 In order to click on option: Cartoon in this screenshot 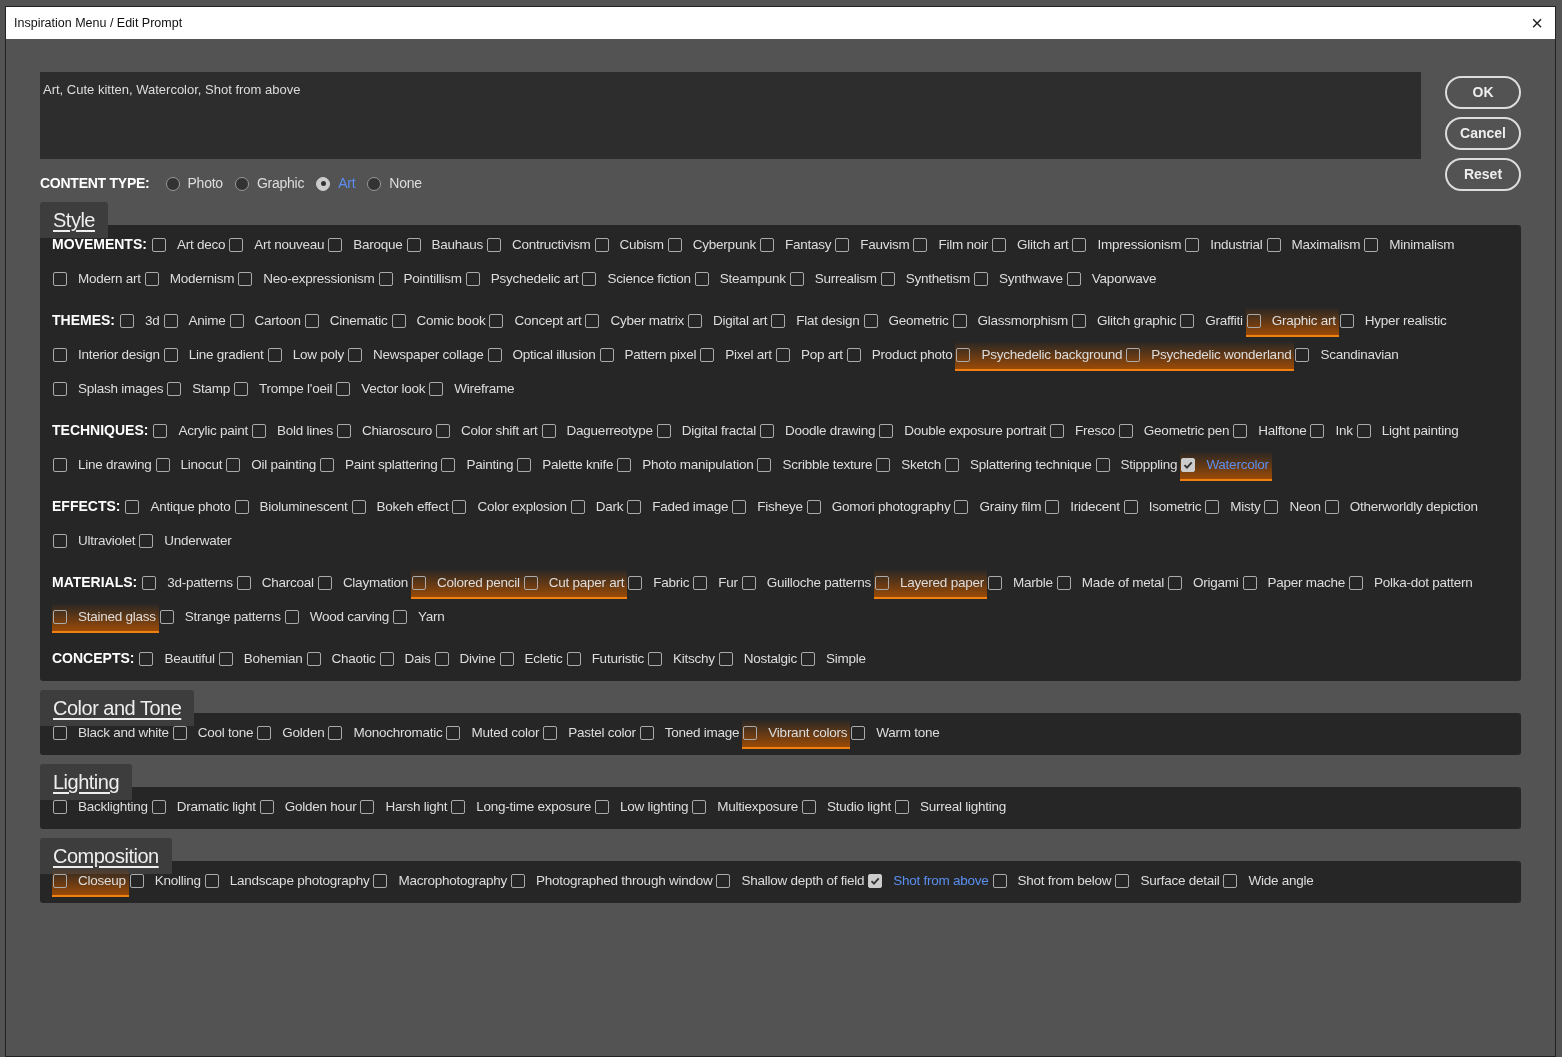, I will do `click(266, 322)`.